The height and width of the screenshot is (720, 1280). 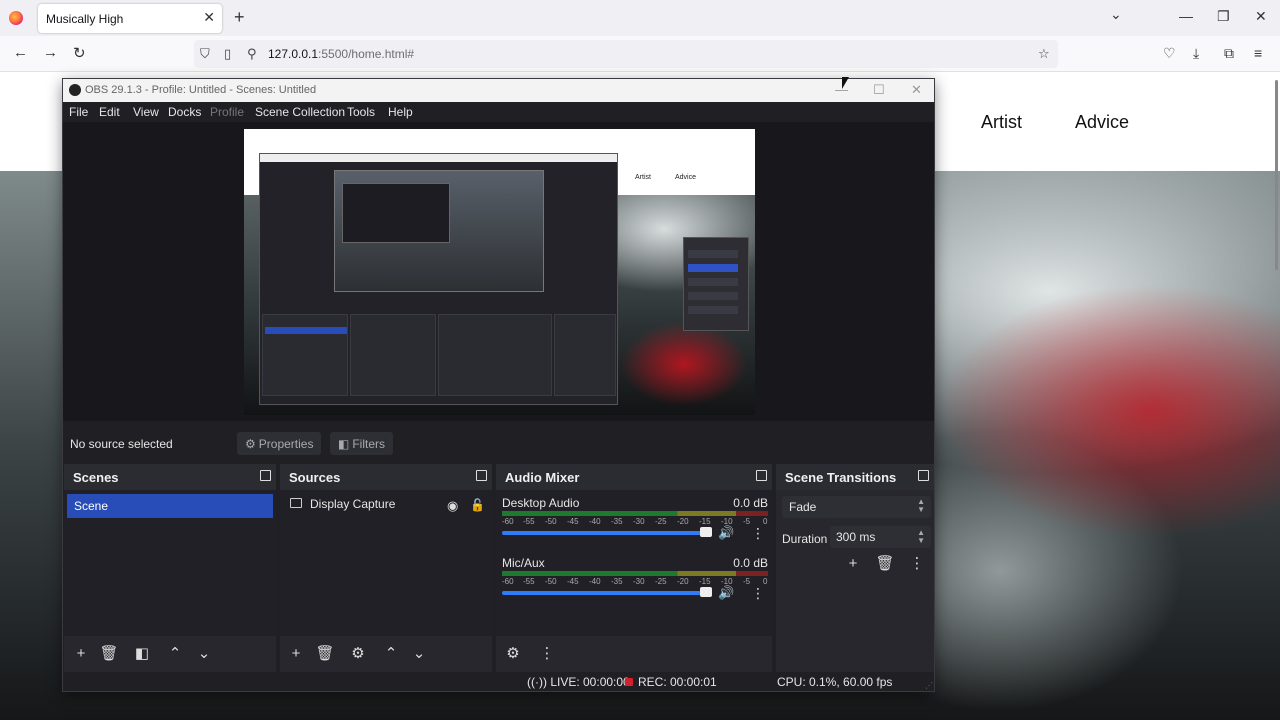 What do you see at coordinates (1102, 122) in the screenshot?
I see `nav-link-advice: Advice` at bounding box center [1102, 122].